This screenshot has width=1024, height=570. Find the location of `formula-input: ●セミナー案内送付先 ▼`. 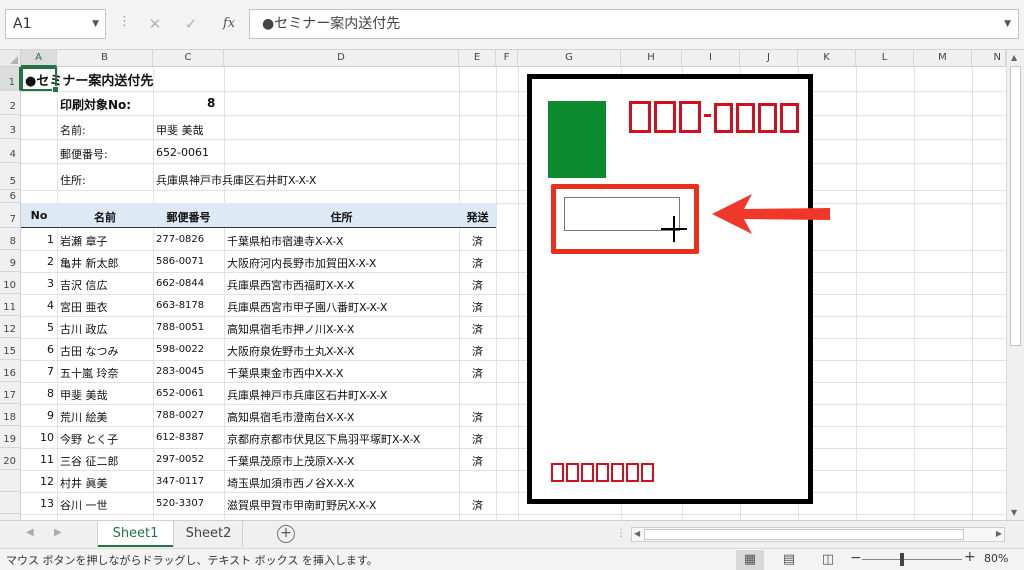

formula-input: ●セミナー案内送付先 ▼ is located at coordinates (634, 24).